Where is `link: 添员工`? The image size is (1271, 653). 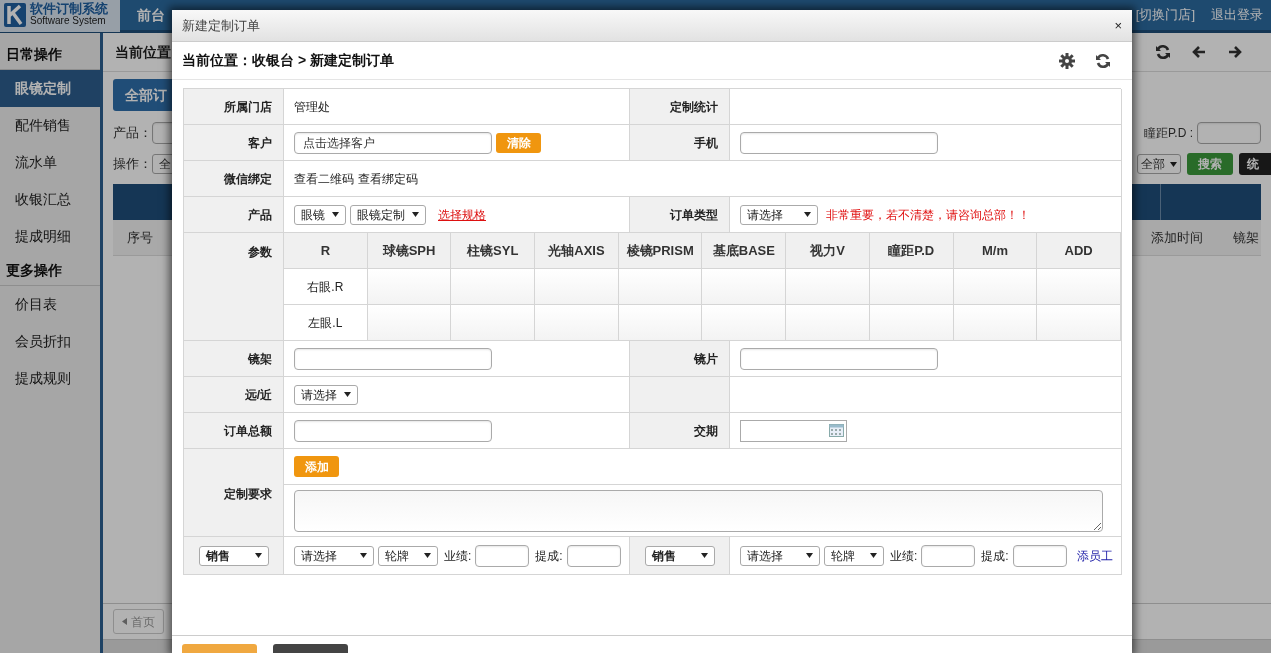
link: 添员工 is located at coordinates (1094, 555).